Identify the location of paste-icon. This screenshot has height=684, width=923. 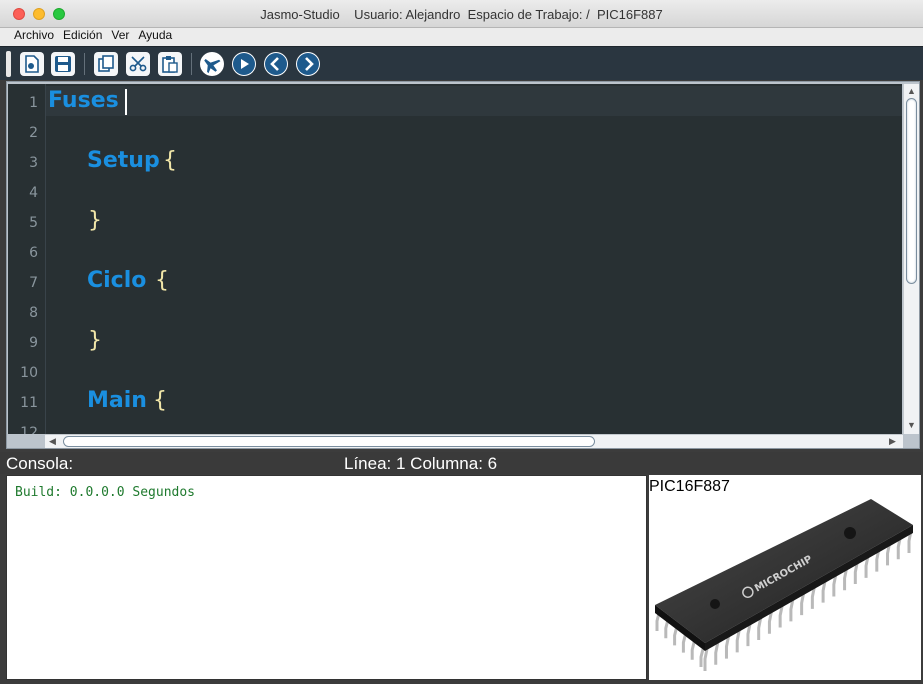
(170, 64).